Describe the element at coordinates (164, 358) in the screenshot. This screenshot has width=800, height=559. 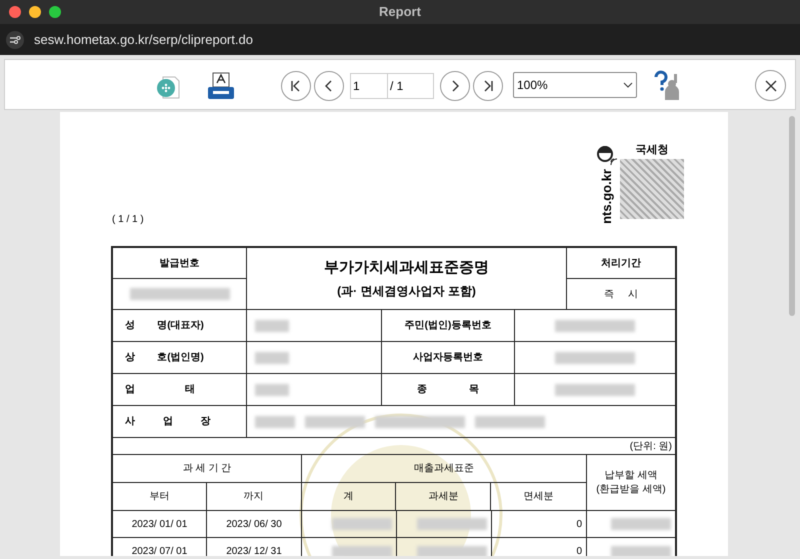
I see `field-label: 상 호(법인명)` at that location.